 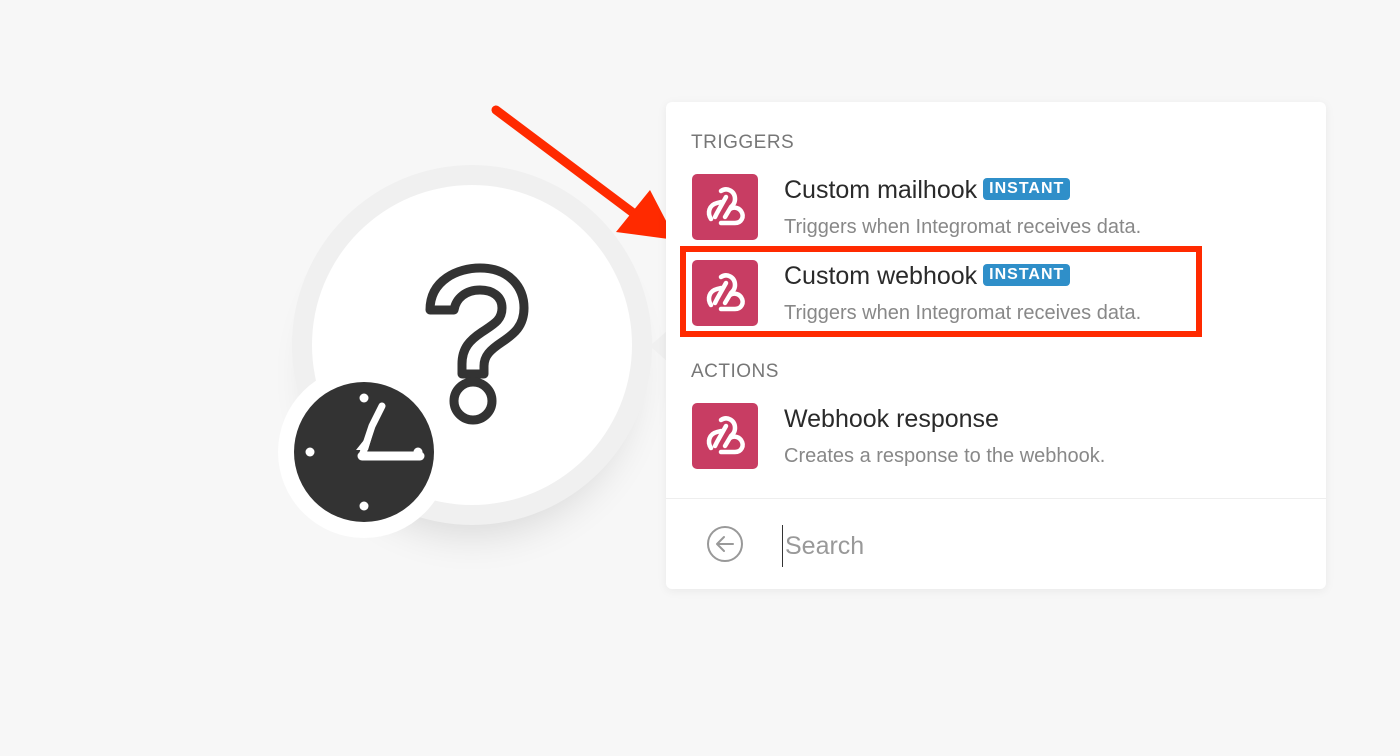 What do you see at coordinates (945, 456) in the screenshot?
I see `item-description: Creates a response to the webhook.` at bounding box center [945, 456].